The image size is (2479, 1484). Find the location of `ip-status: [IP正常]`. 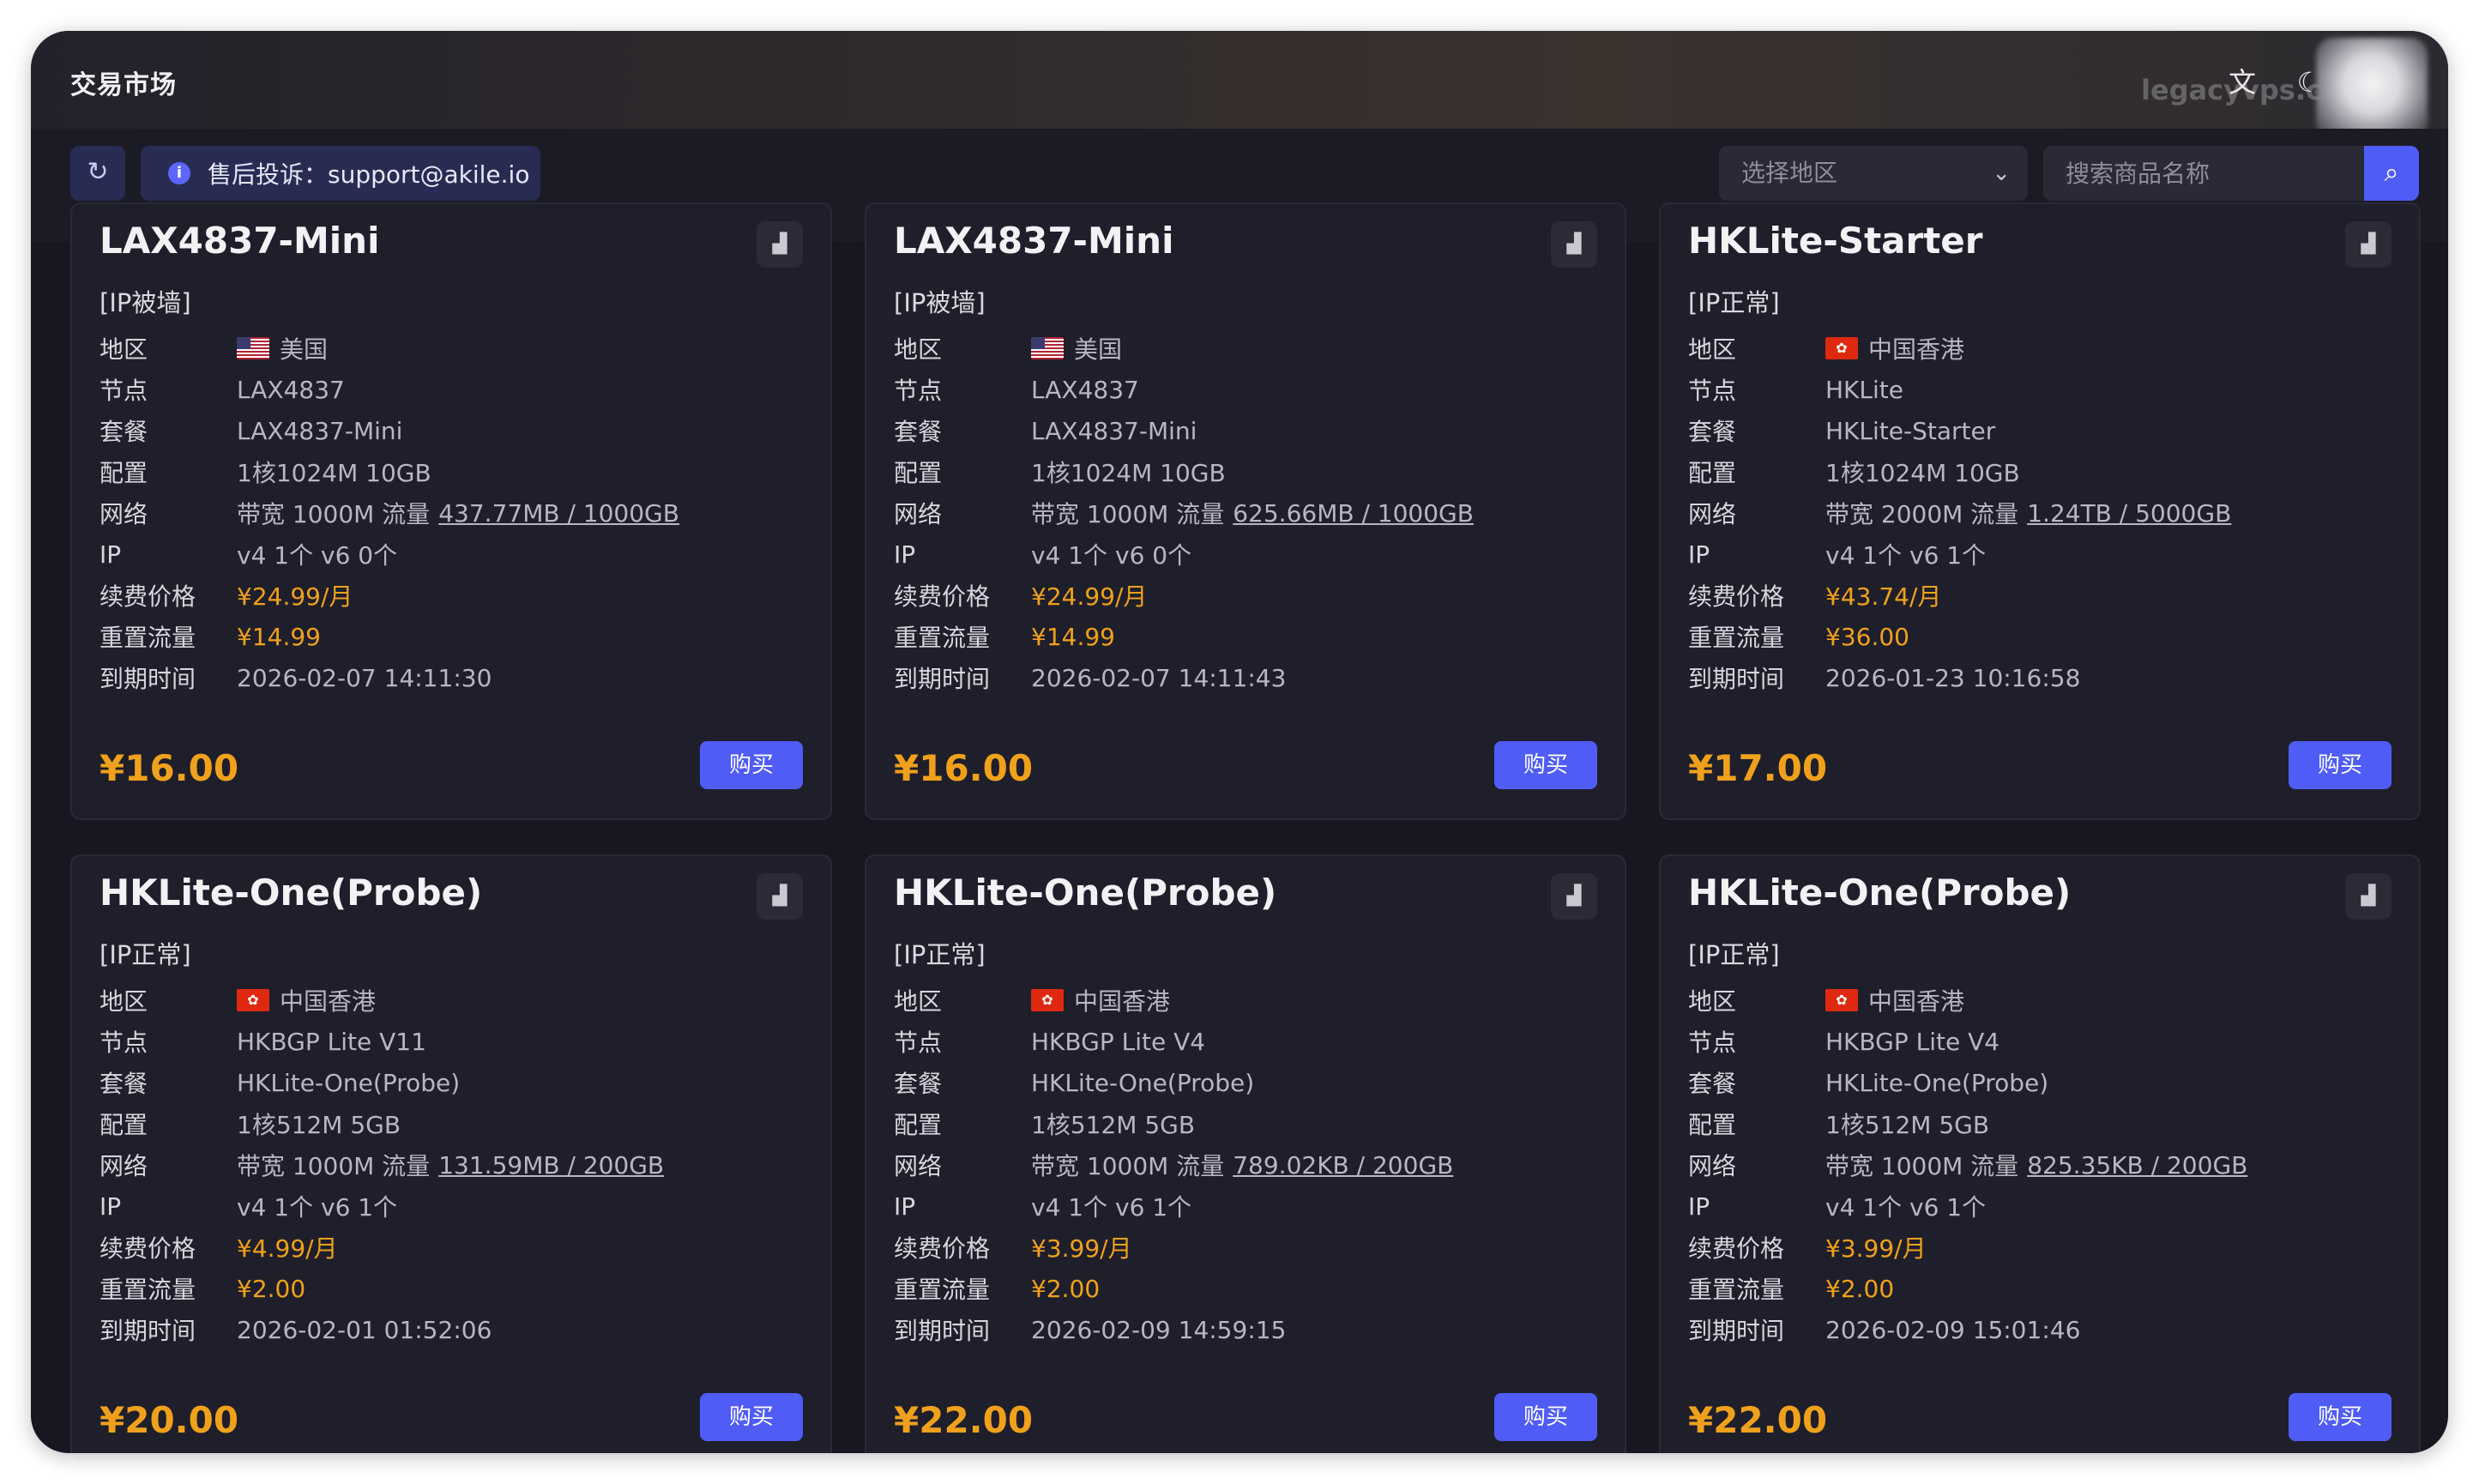

ip-status: [IP正常] is located at coordinates (146, 954).